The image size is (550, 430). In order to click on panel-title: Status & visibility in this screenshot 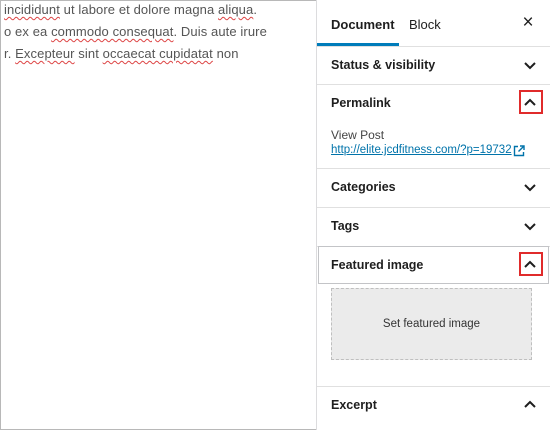, I will do `click(383, 65)`.